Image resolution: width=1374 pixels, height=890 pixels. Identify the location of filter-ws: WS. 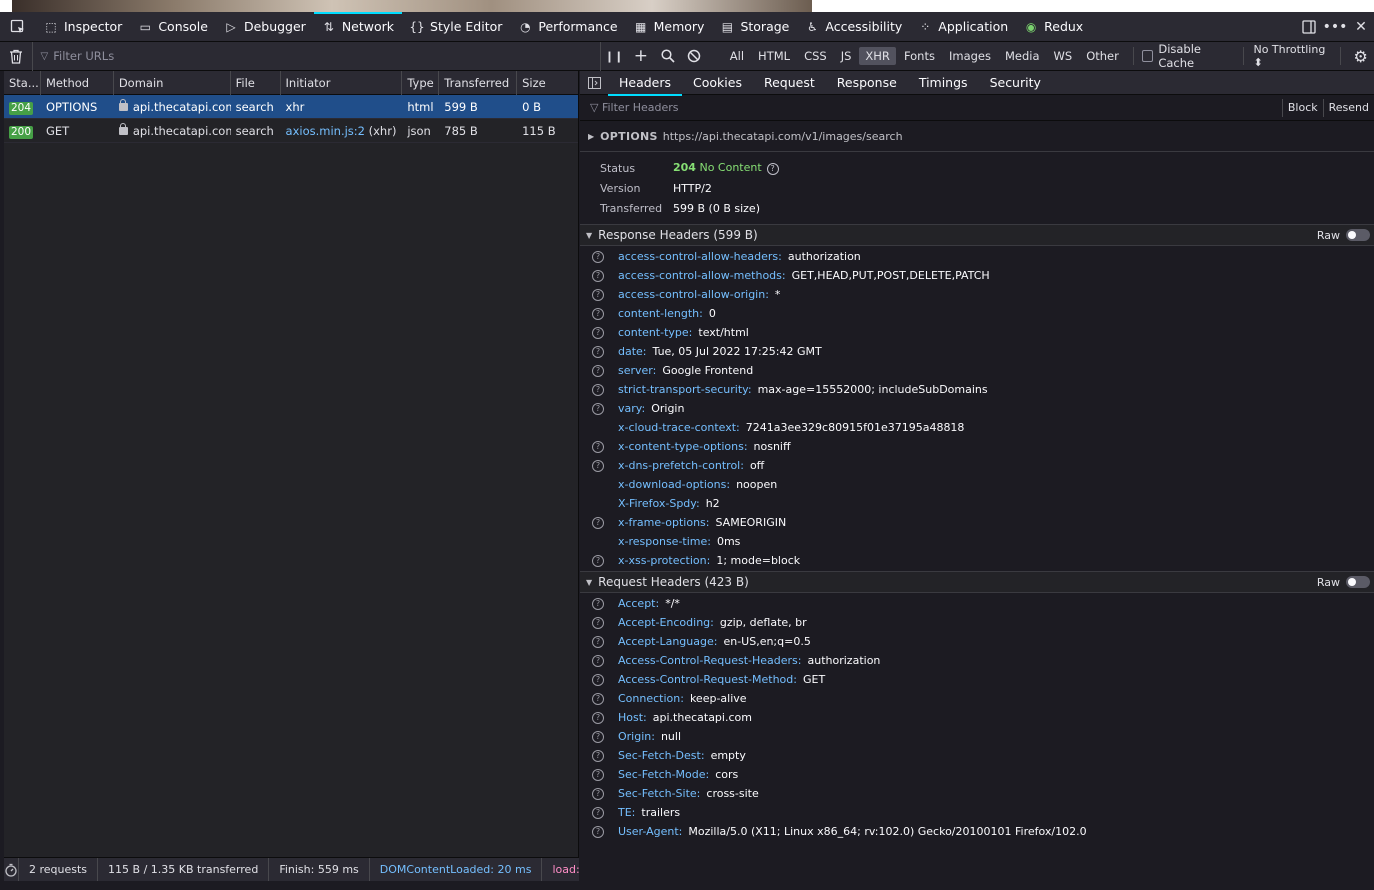
(1063, 56).